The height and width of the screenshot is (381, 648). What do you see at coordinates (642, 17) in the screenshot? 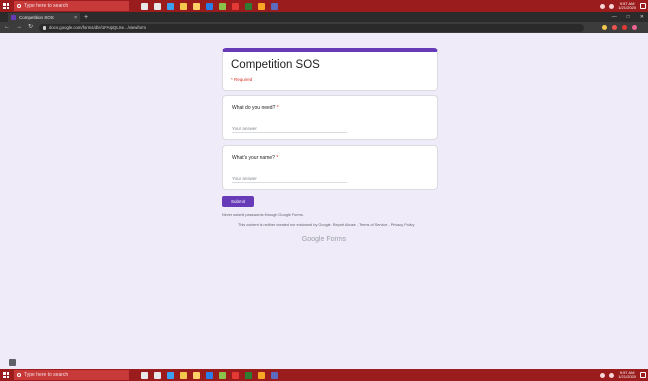
I see `close-window-icon: ✕` at bounding box center [642, 17].